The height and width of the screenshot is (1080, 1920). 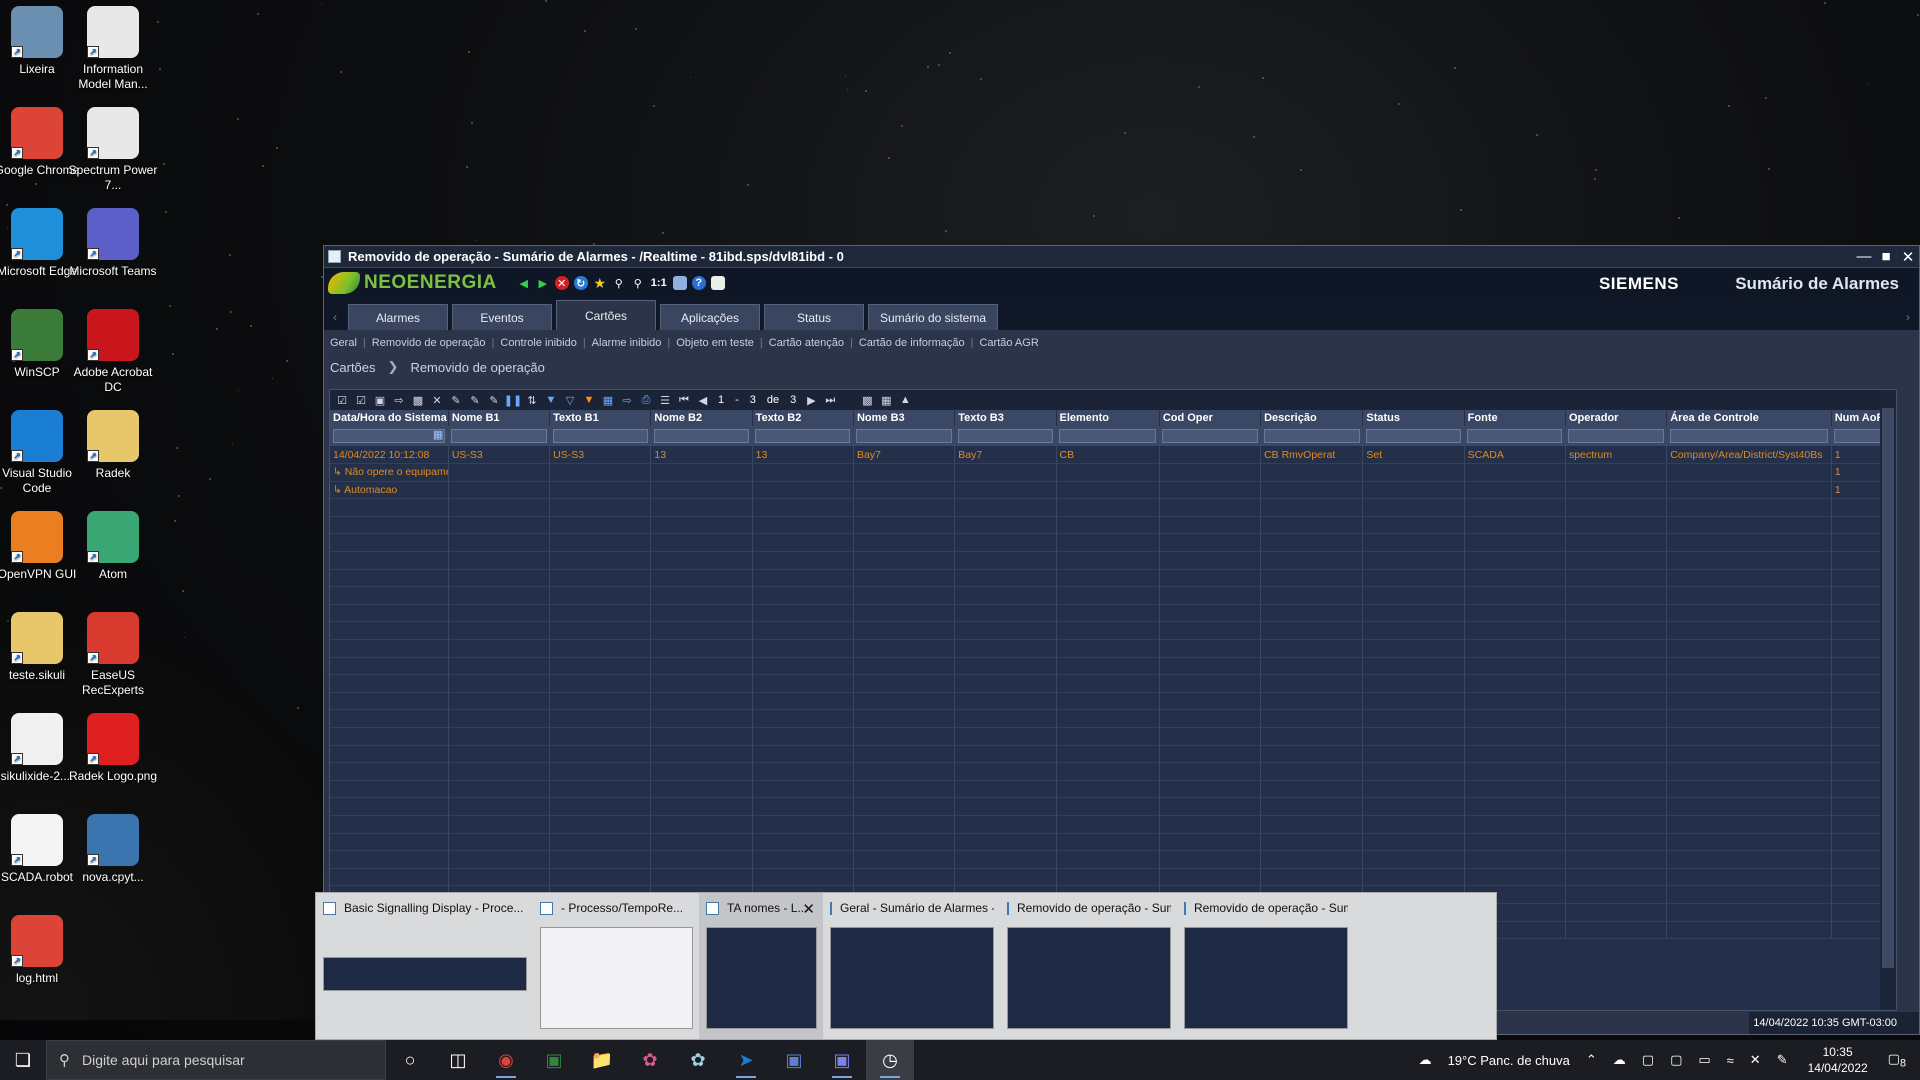 I want to click on table-row: ↳ Não opere o equipamento1, so click(x=1110, y=472).